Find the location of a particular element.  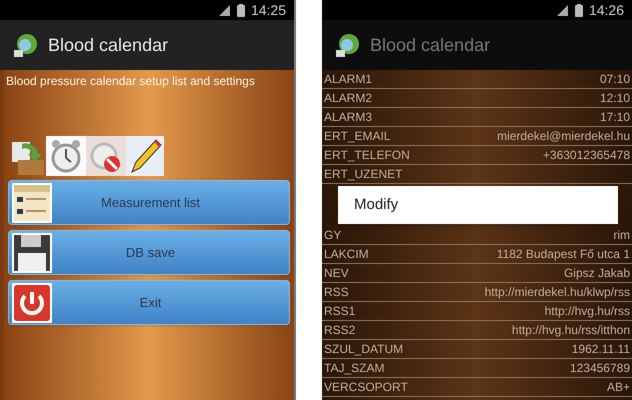

setting-key: RSS2 is located at coordinates (340, 330).